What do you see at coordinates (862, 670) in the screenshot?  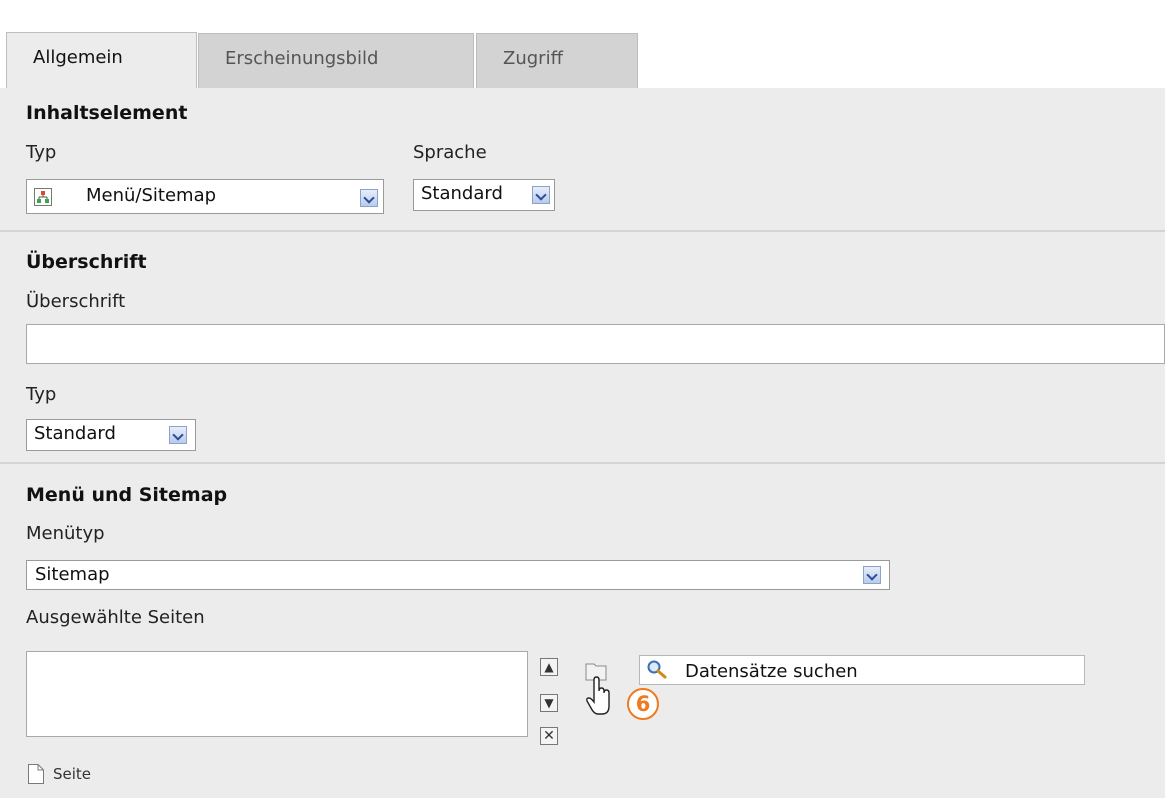 I see `record-search-input: Datensätze suchen` at bounding box center [862, 670].